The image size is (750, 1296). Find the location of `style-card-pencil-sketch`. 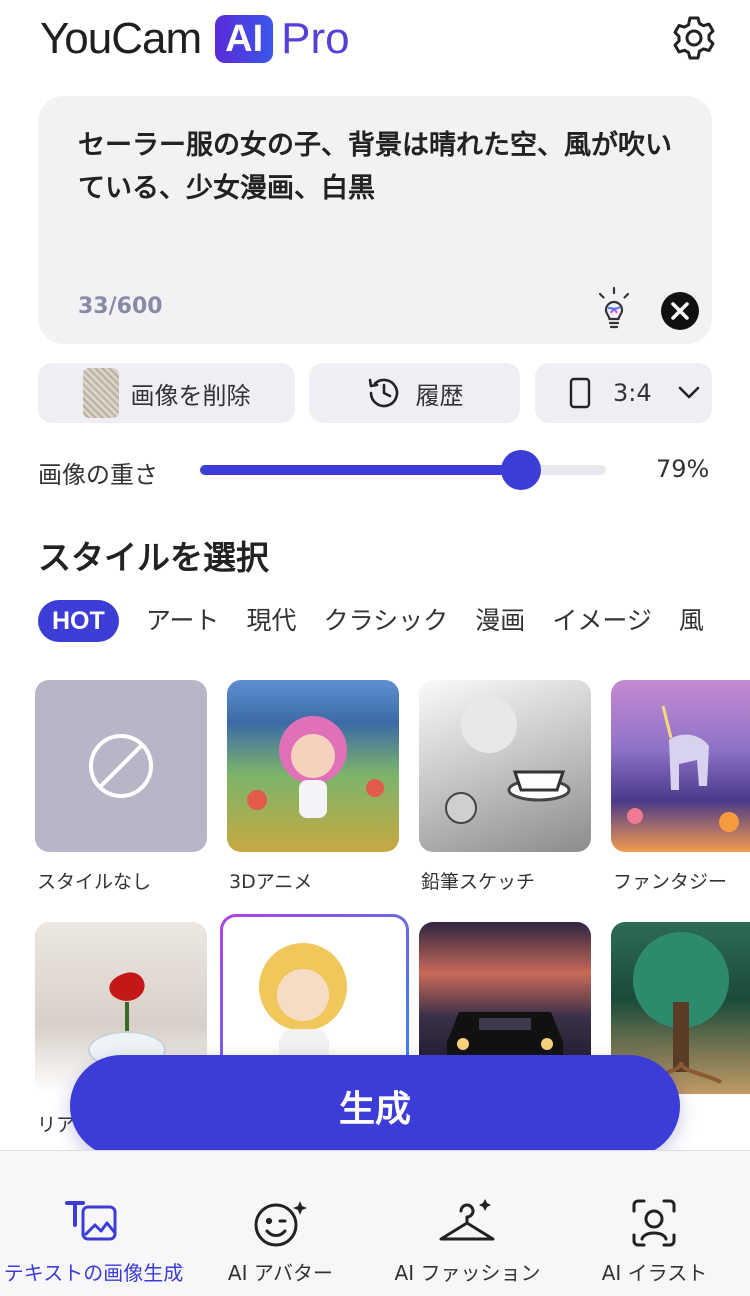

style-card-pencil-sketch is located at coordinates (505, 766).